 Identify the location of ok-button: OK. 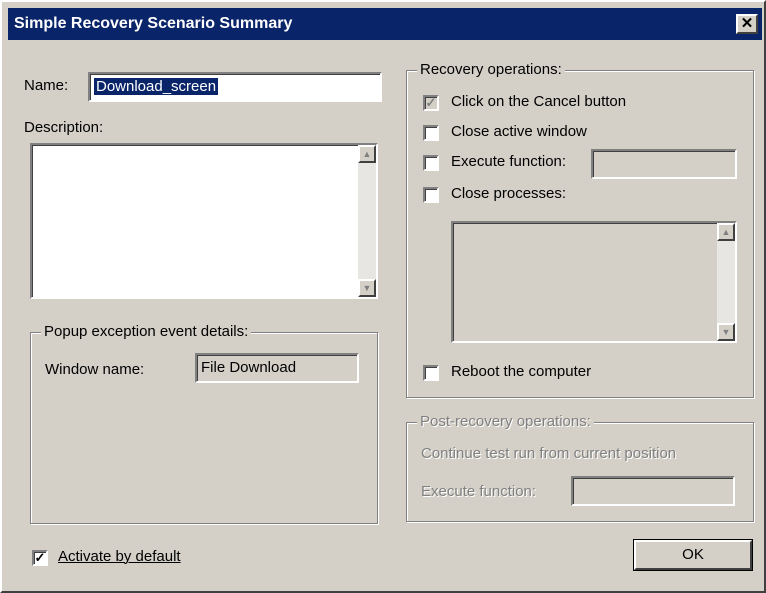
(693, 555).